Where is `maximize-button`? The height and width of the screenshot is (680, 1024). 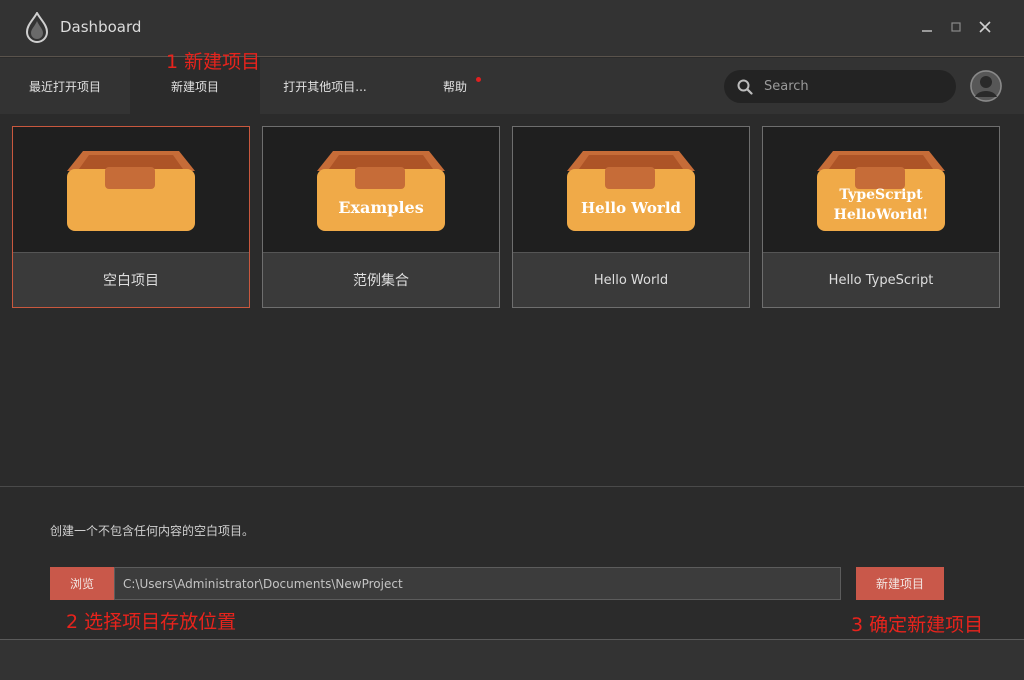 maximize-button is located at coordinates (956, 27).